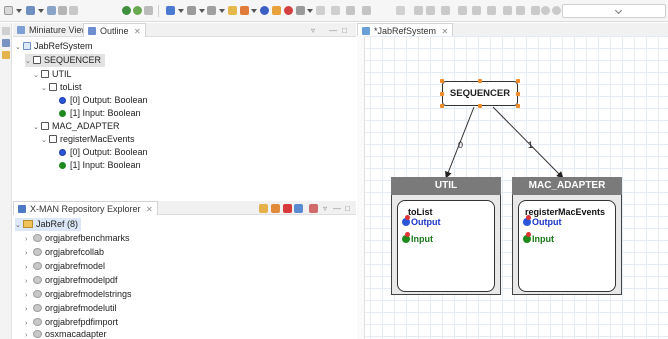 The height and width of the screenshot is (339, 668). I want to click on new-icon, so click(8, 10).